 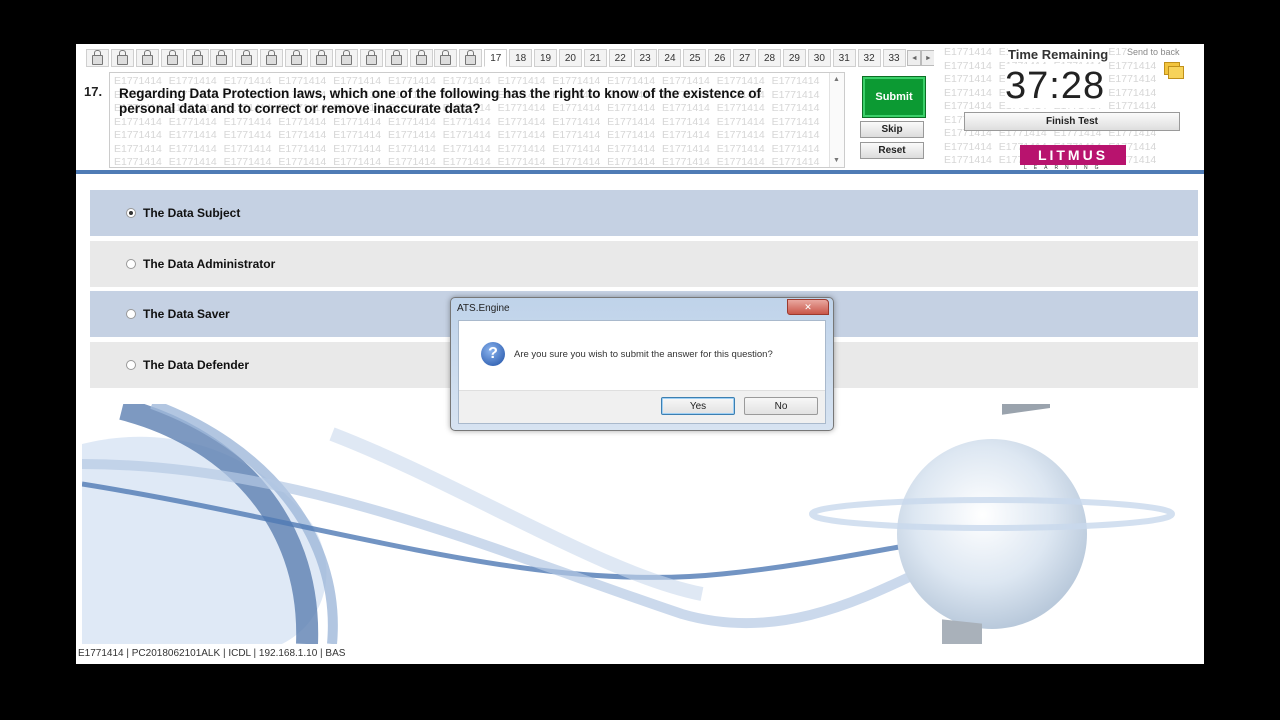 What do you see at coordinates (819, 58) in the screenshot?
I see `question-tab: 30` at bounding box center [819, 58].